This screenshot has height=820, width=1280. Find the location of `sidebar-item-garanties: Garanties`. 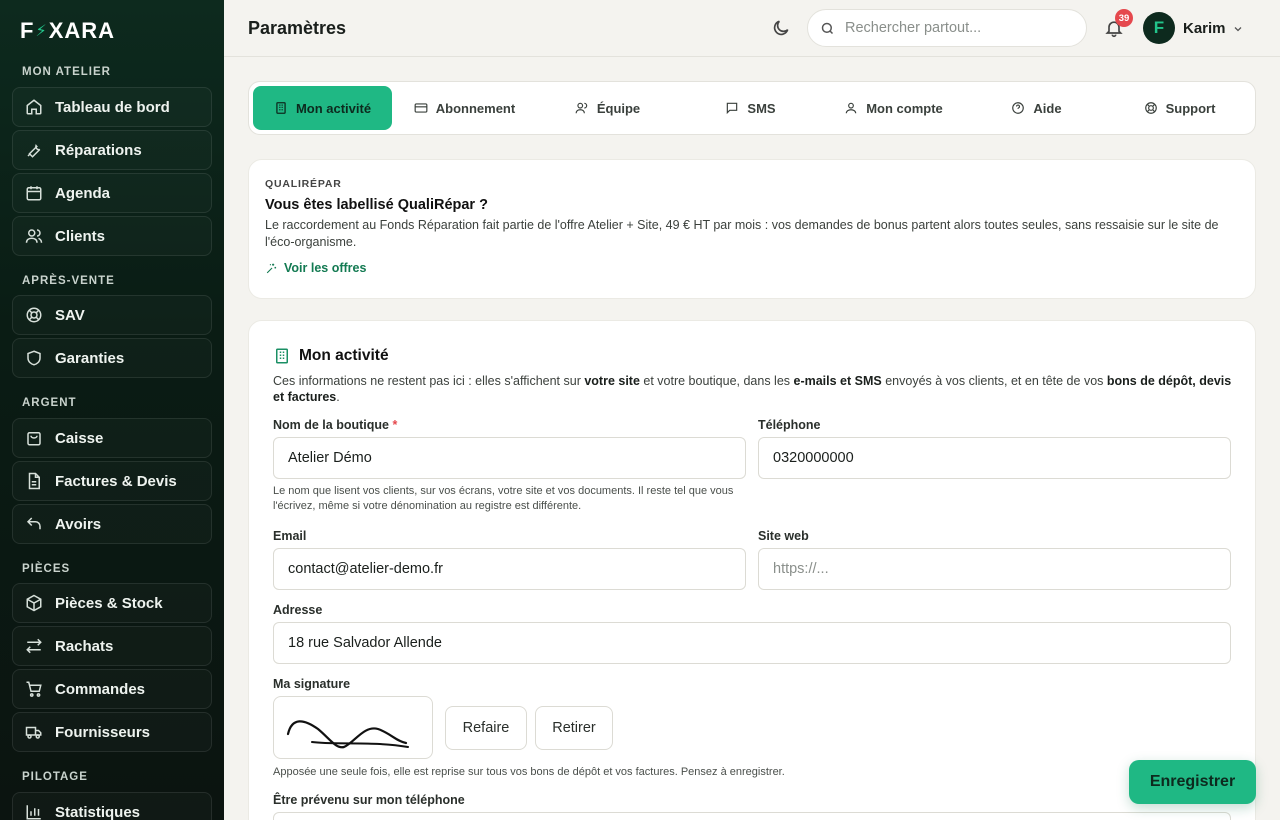

sidebar-item-garanties: Garanties is located at coordinates (112, 358).